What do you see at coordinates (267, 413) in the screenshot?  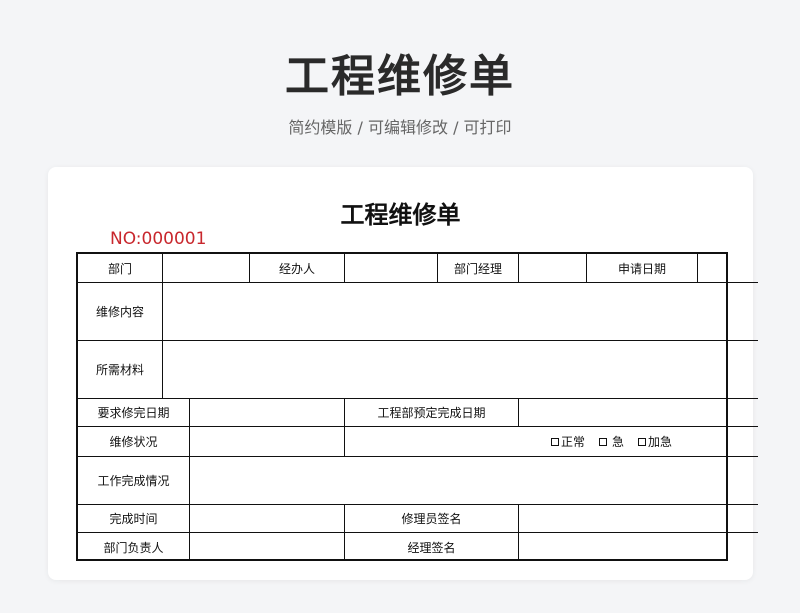 I see `value-required-date` at bounding box center [267, 413].